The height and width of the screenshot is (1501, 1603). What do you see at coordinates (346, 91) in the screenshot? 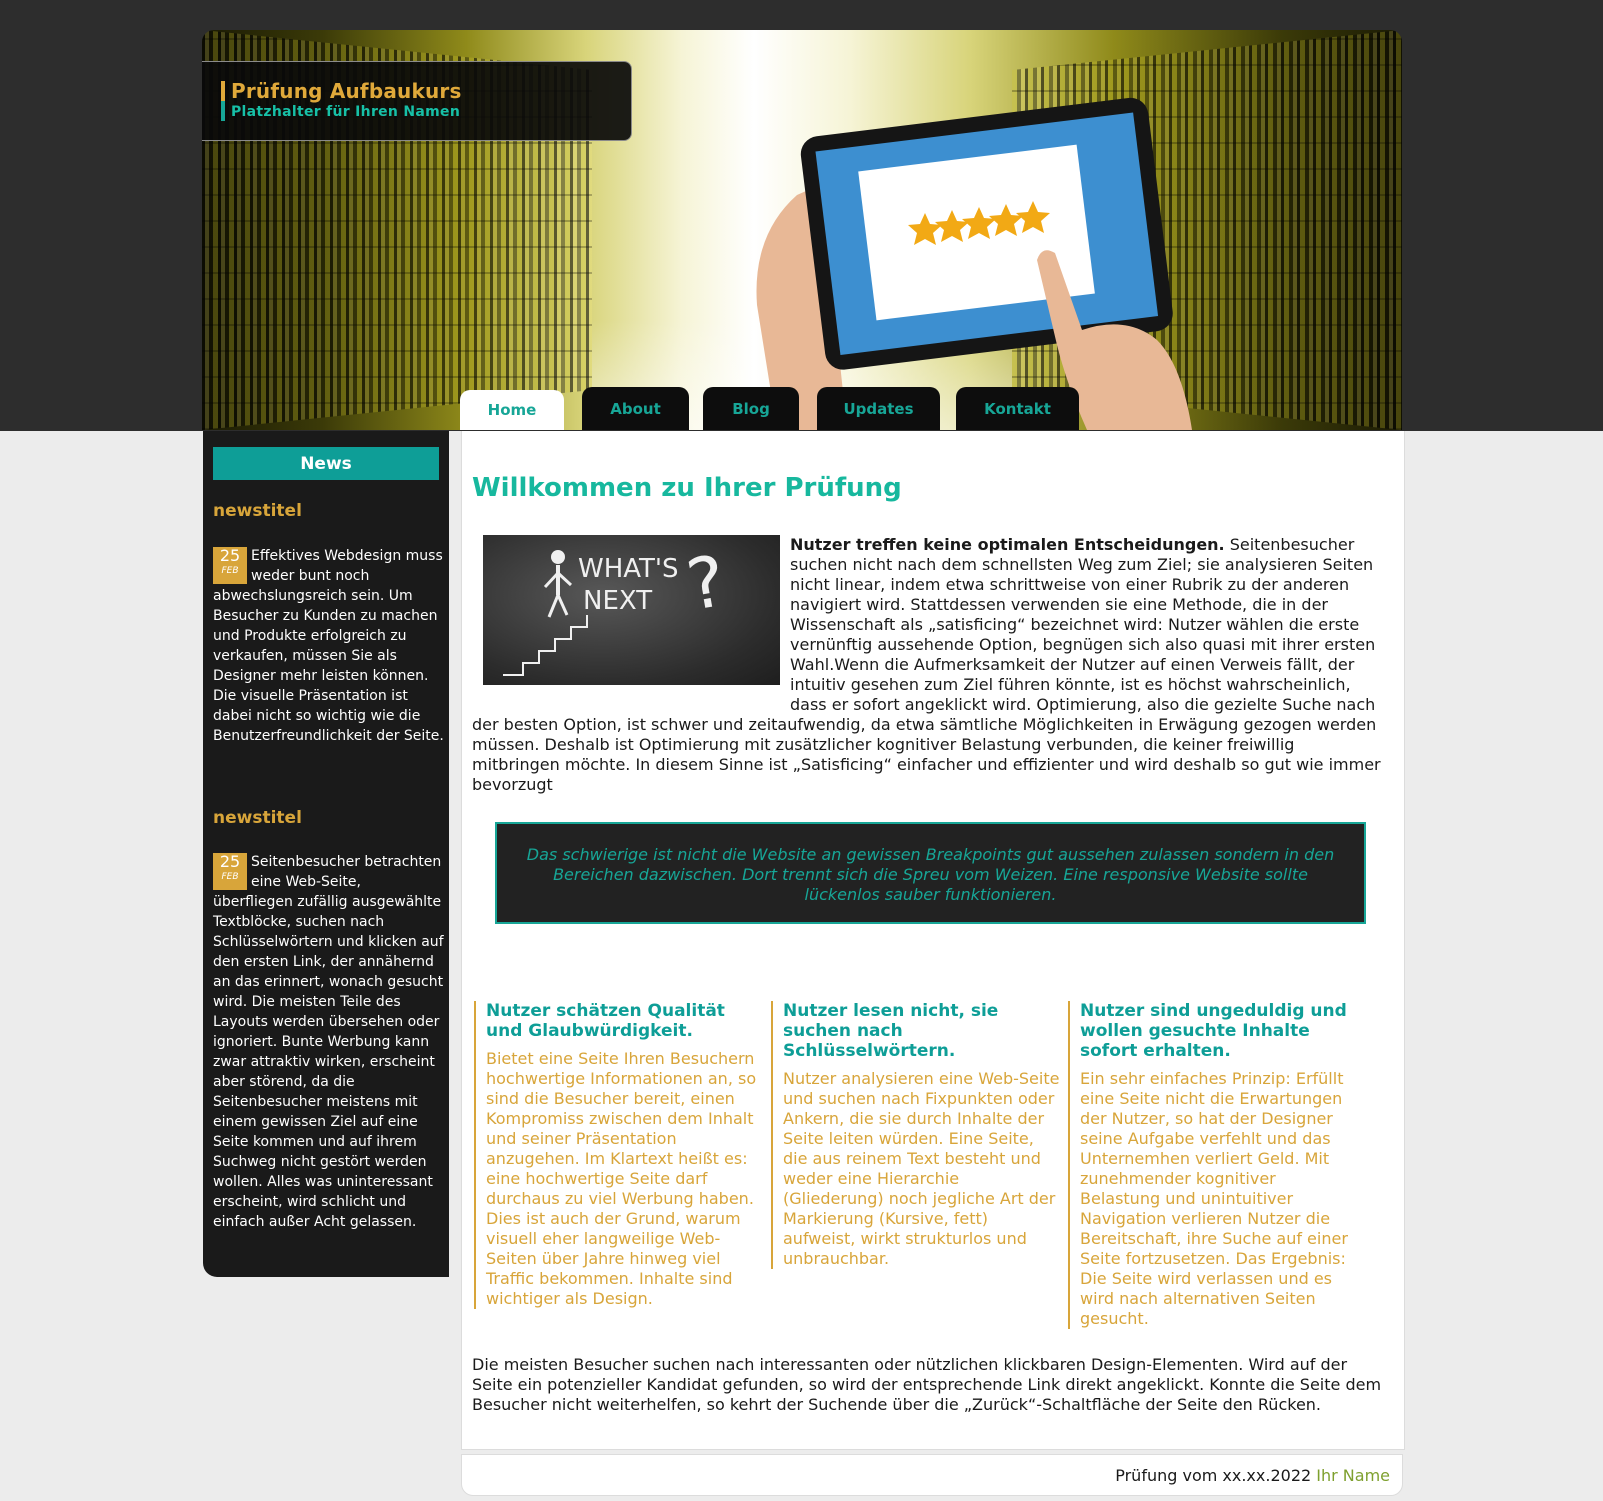
I see `site-title: Prüfung Aufbaukurs` at bounding box center [346, 91].